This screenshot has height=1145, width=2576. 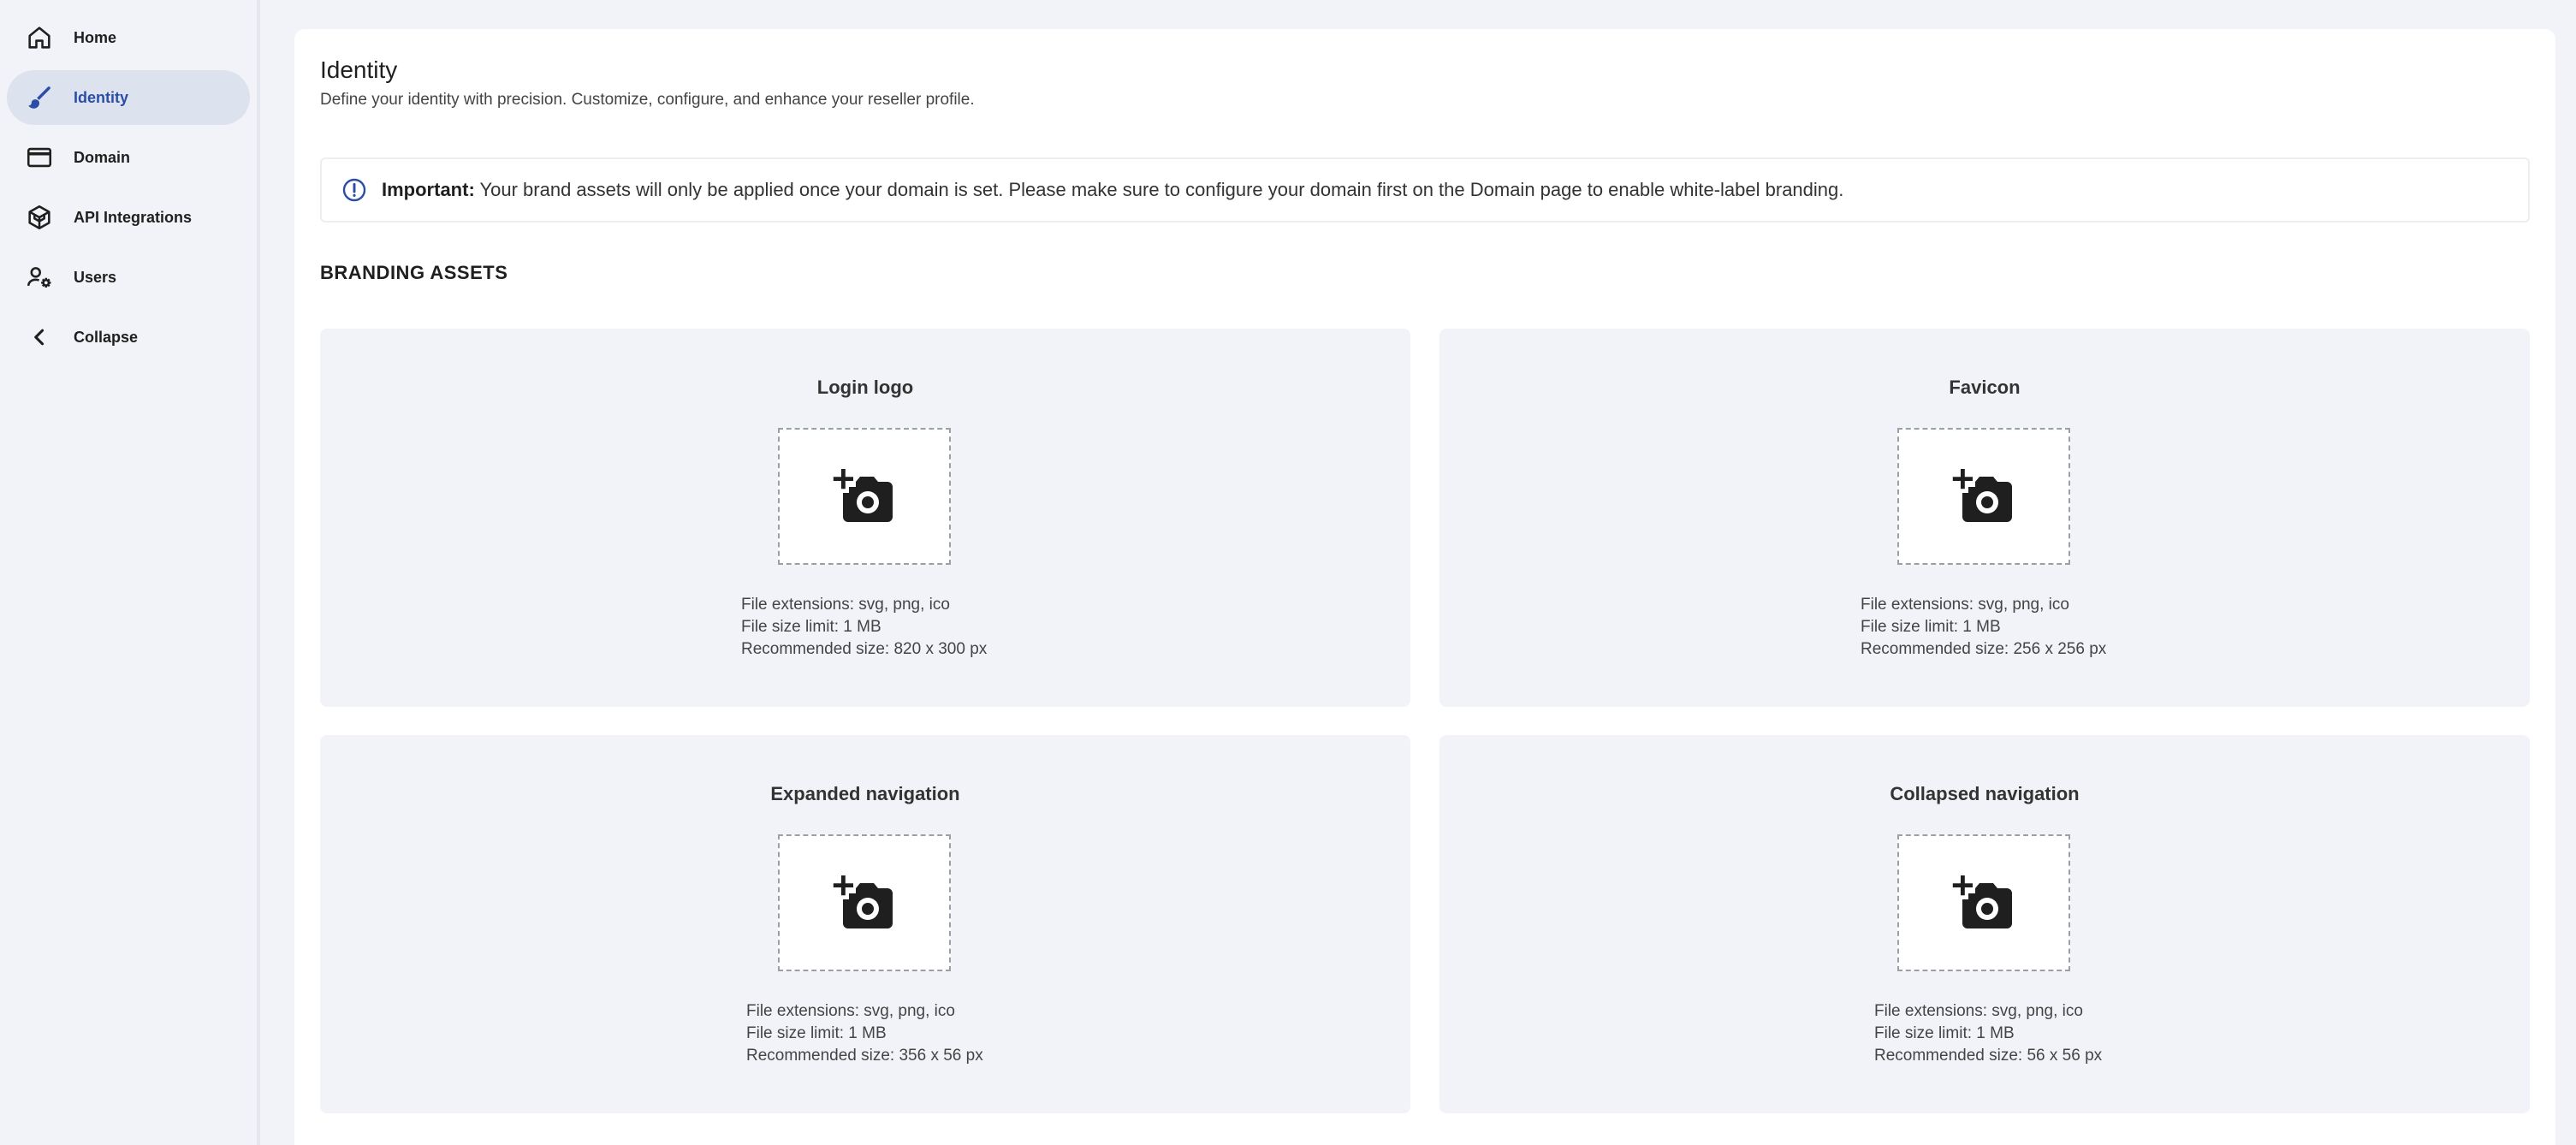 I want to click on recommended-size-text: Recommended size: 820 x 300 px, so click(x=864, y=649).